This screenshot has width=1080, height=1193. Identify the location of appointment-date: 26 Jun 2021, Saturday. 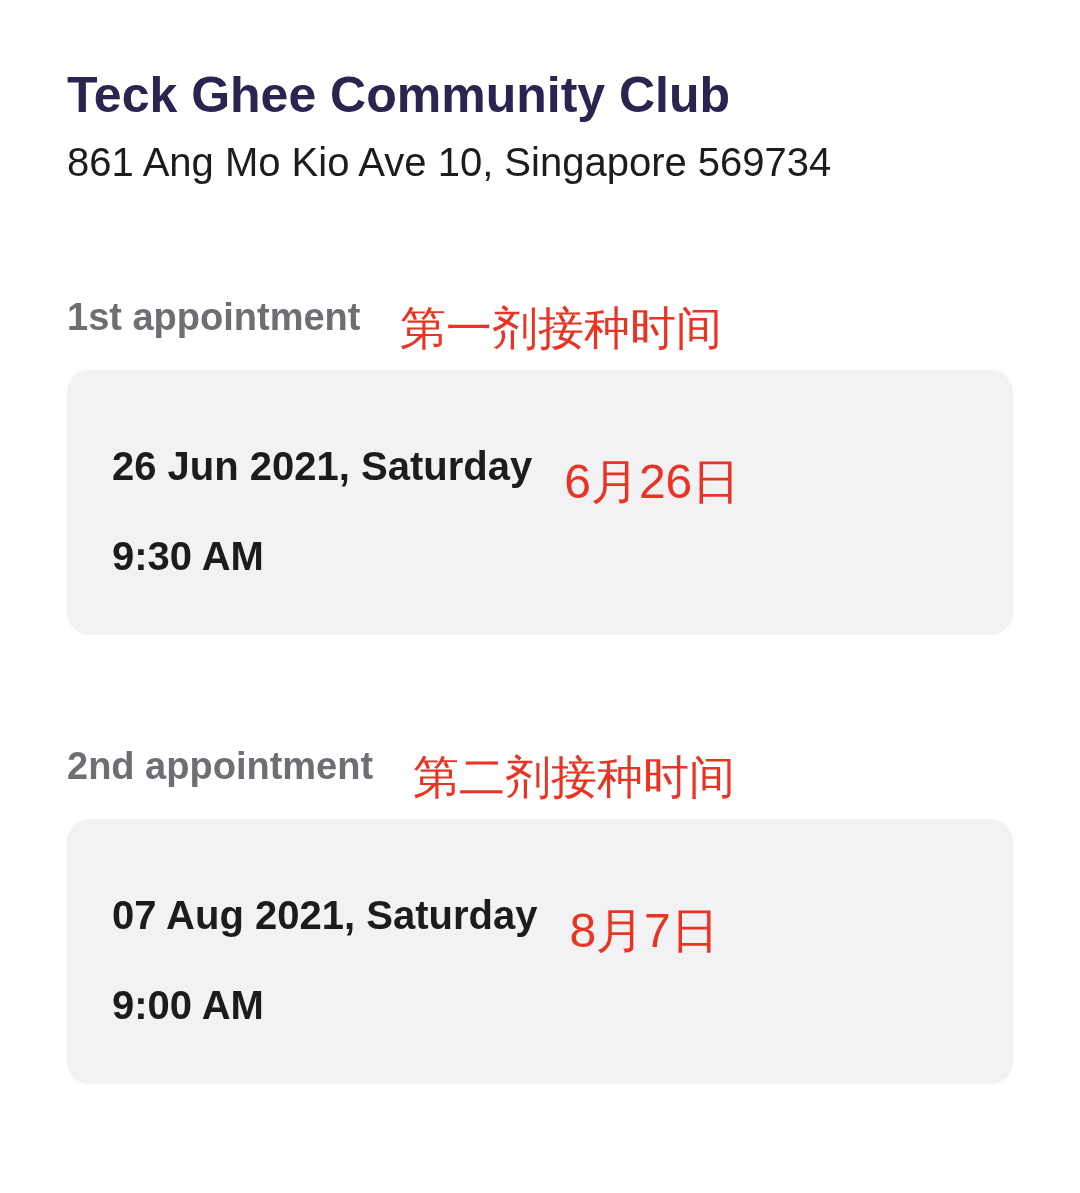
(322, 466).